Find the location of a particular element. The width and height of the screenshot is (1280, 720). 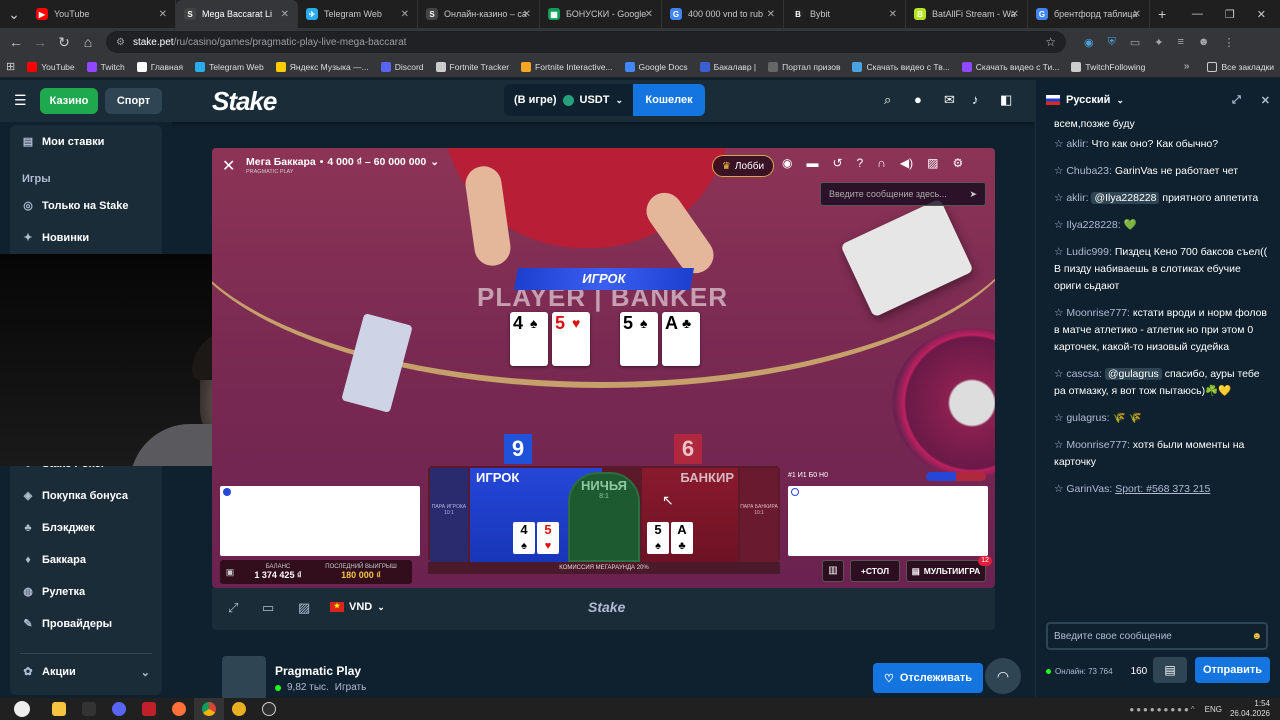

bell-icon: ♪ is located at coordinates (975, 99).